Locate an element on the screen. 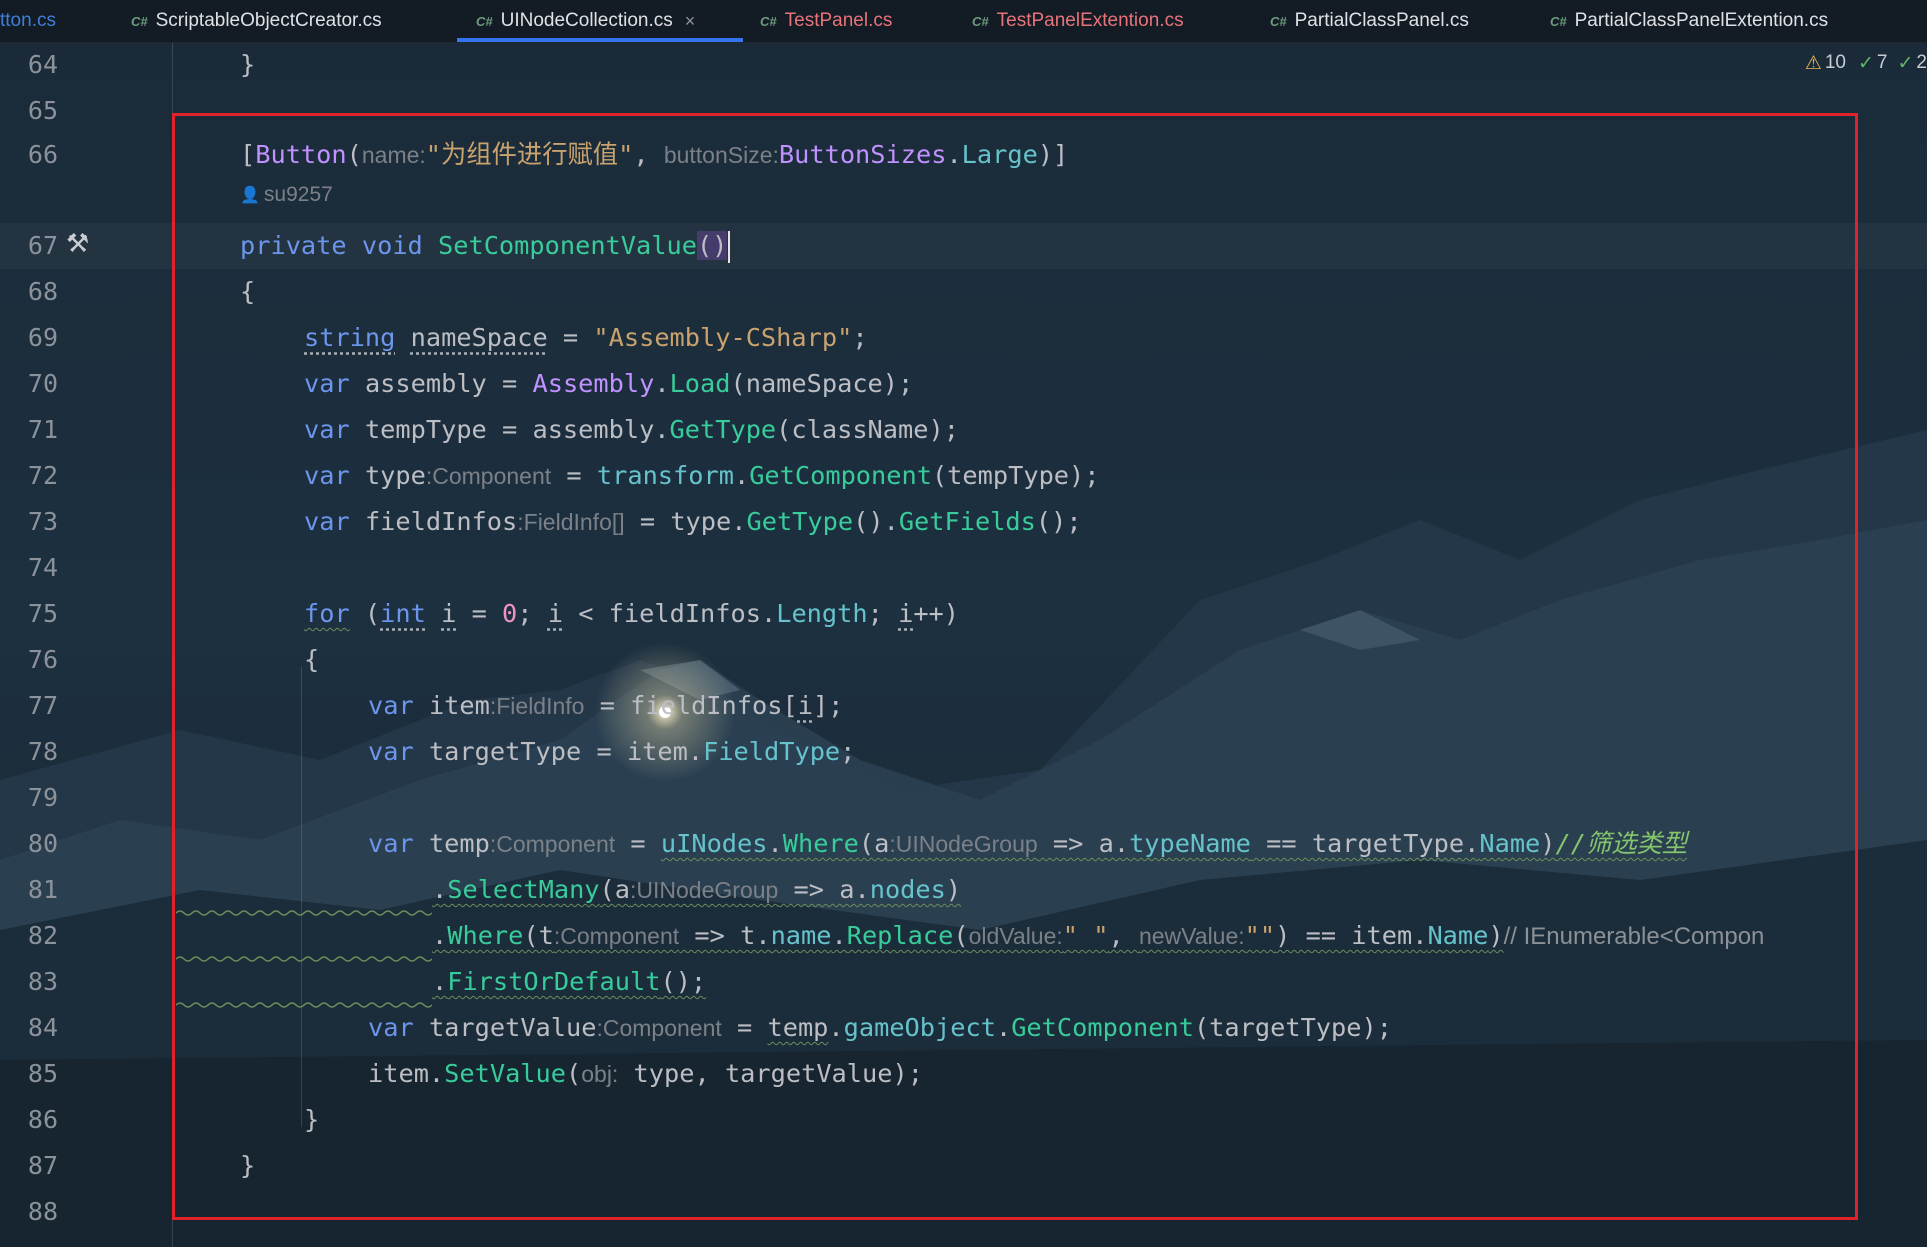  person-icon: 👤 is located at coordinates (250, 195).